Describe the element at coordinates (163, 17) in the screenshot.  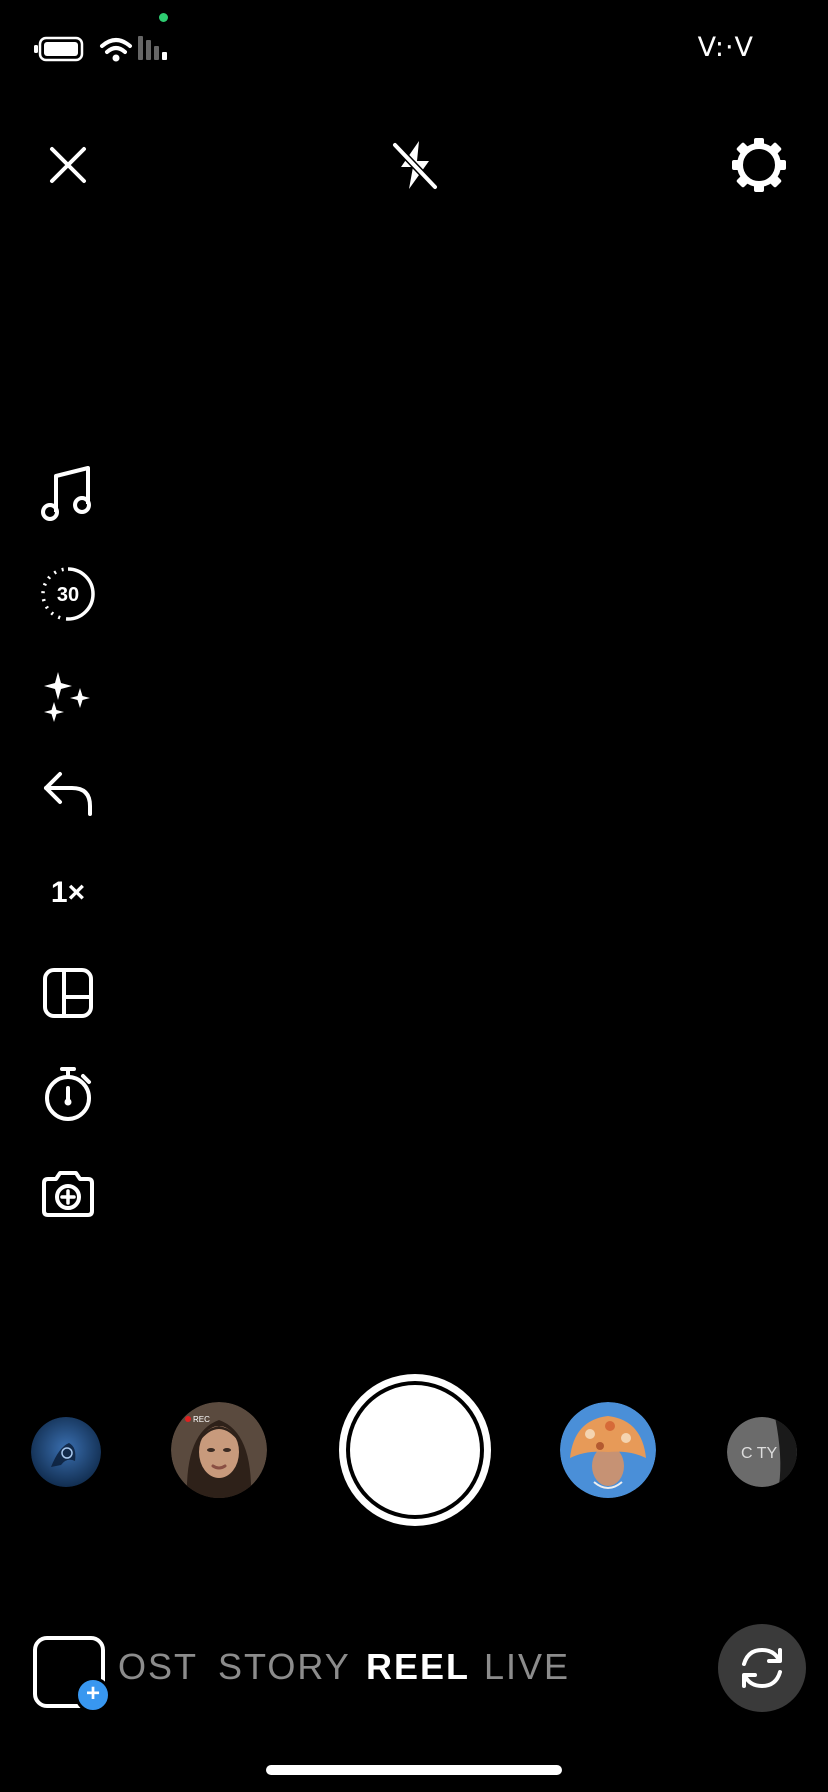
I see `camera-in-use-indicator` at that location.